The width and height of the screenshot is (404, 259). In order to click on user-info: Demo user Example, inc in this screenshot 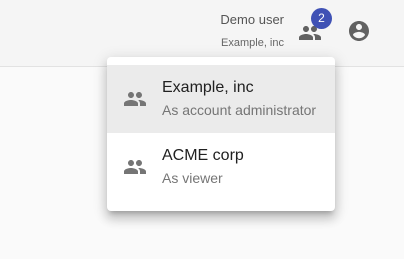, I will do `click(252, 31)`.